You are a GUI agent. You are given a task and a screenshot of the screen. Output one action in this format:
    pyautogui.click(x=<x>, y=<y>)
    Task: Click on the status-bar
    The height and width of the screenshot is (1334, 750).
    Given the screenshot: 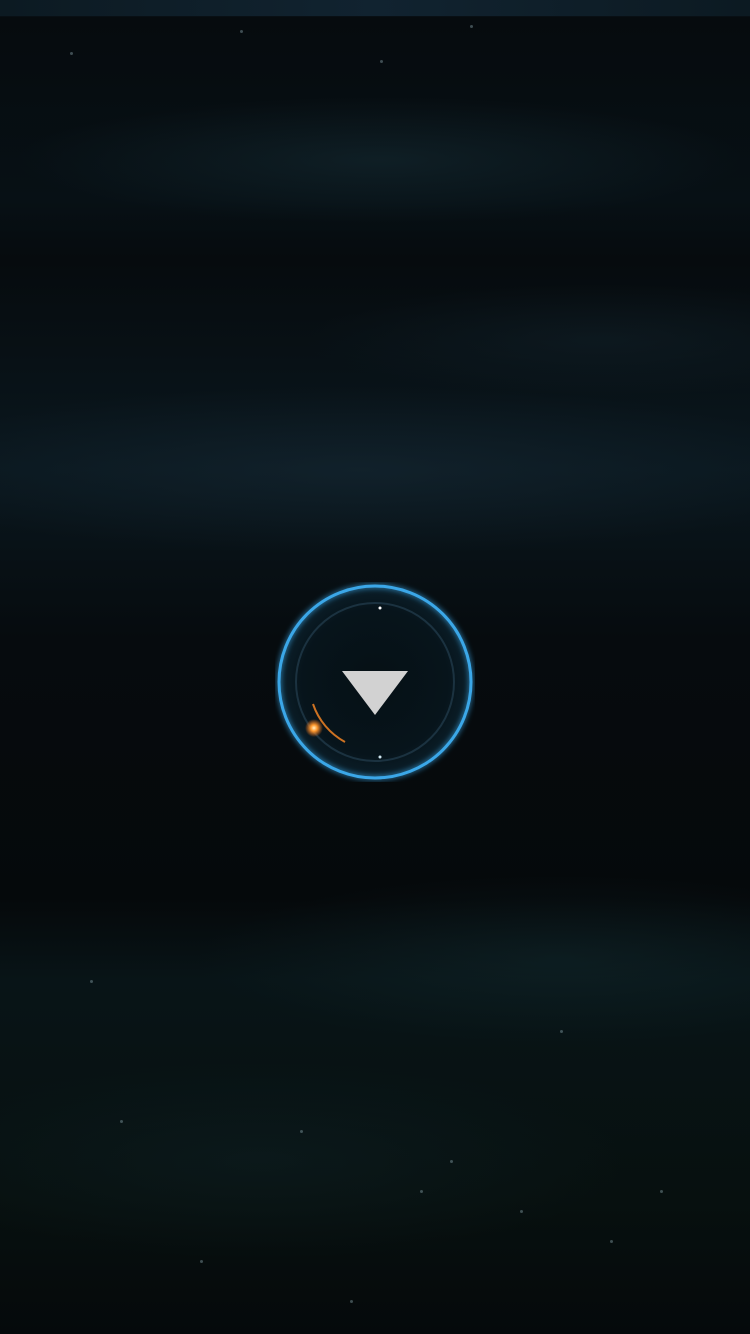 What is the action you would take?
    pyautogui.click(x=375, y=8)
    